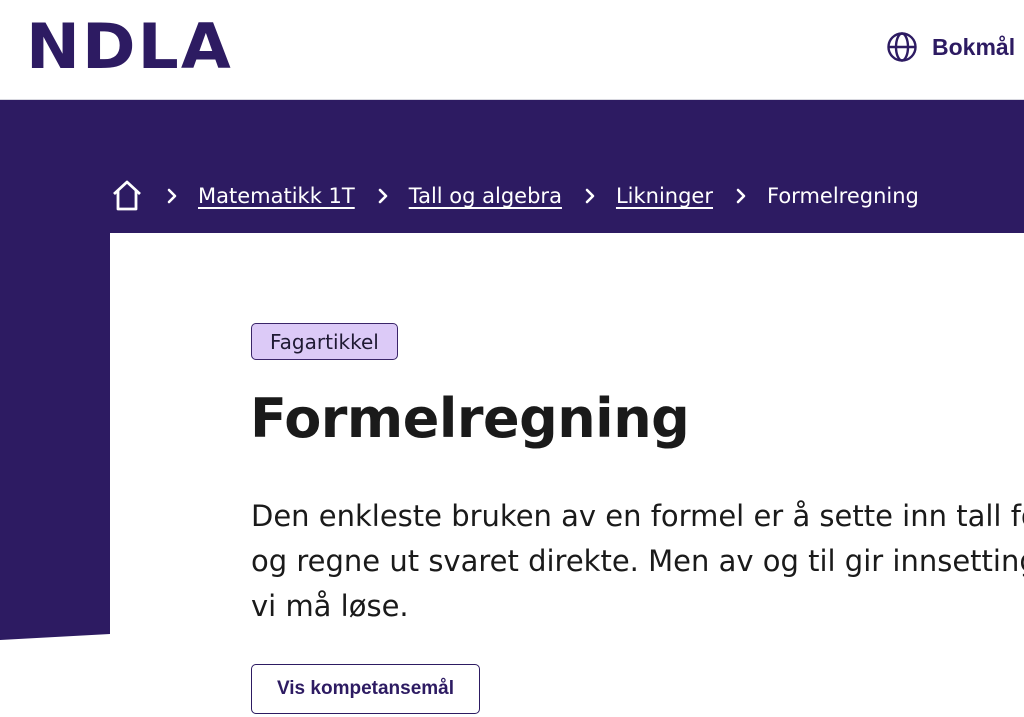 The height and width of the screenshot is (717, 1024). I want to click on globe-icon, so click(902, 47).